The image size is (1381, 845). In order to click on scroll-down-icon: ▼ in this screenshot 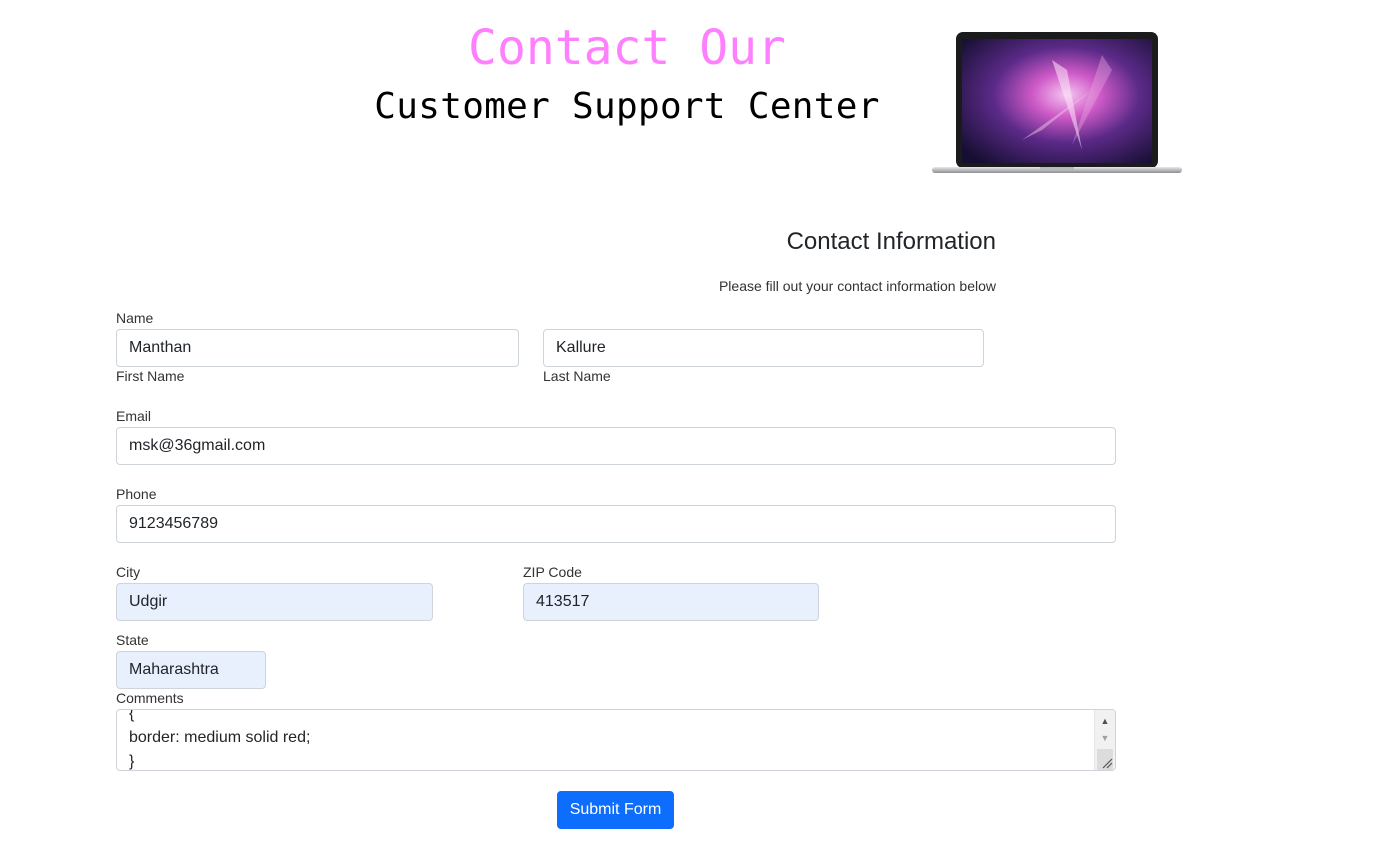, I will do `click(1105, 738)`.